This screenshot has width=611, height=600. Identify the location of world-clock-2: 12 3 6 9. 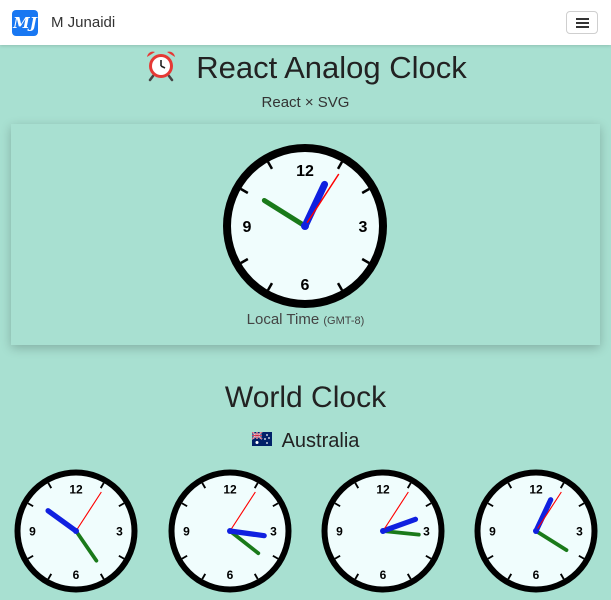
(383, 531).